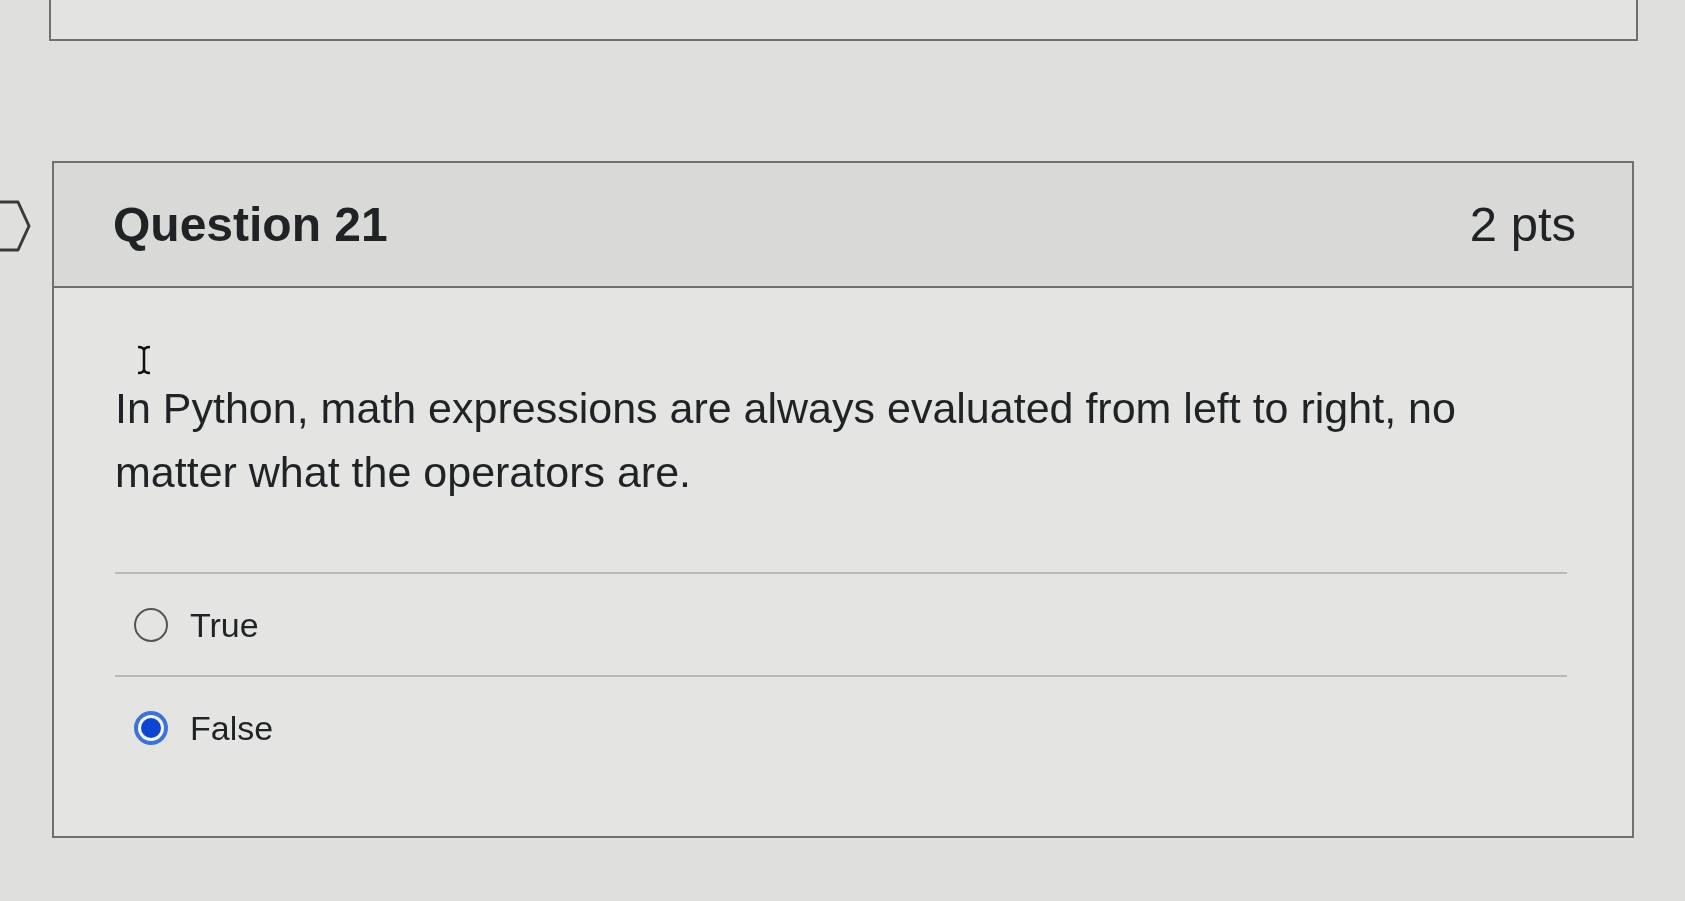 The width and height of the screenshot is (1685, 901). I want to click on question-points: 2 pts, so click(1522, 224).